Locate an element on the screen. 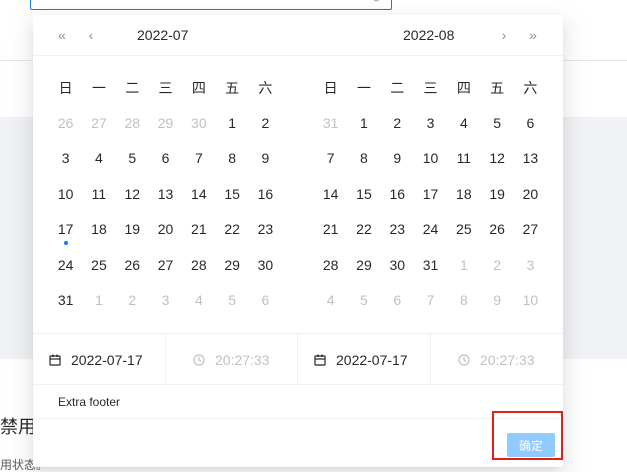  month-title: 2022-08 is located at coordinates (428, 35).